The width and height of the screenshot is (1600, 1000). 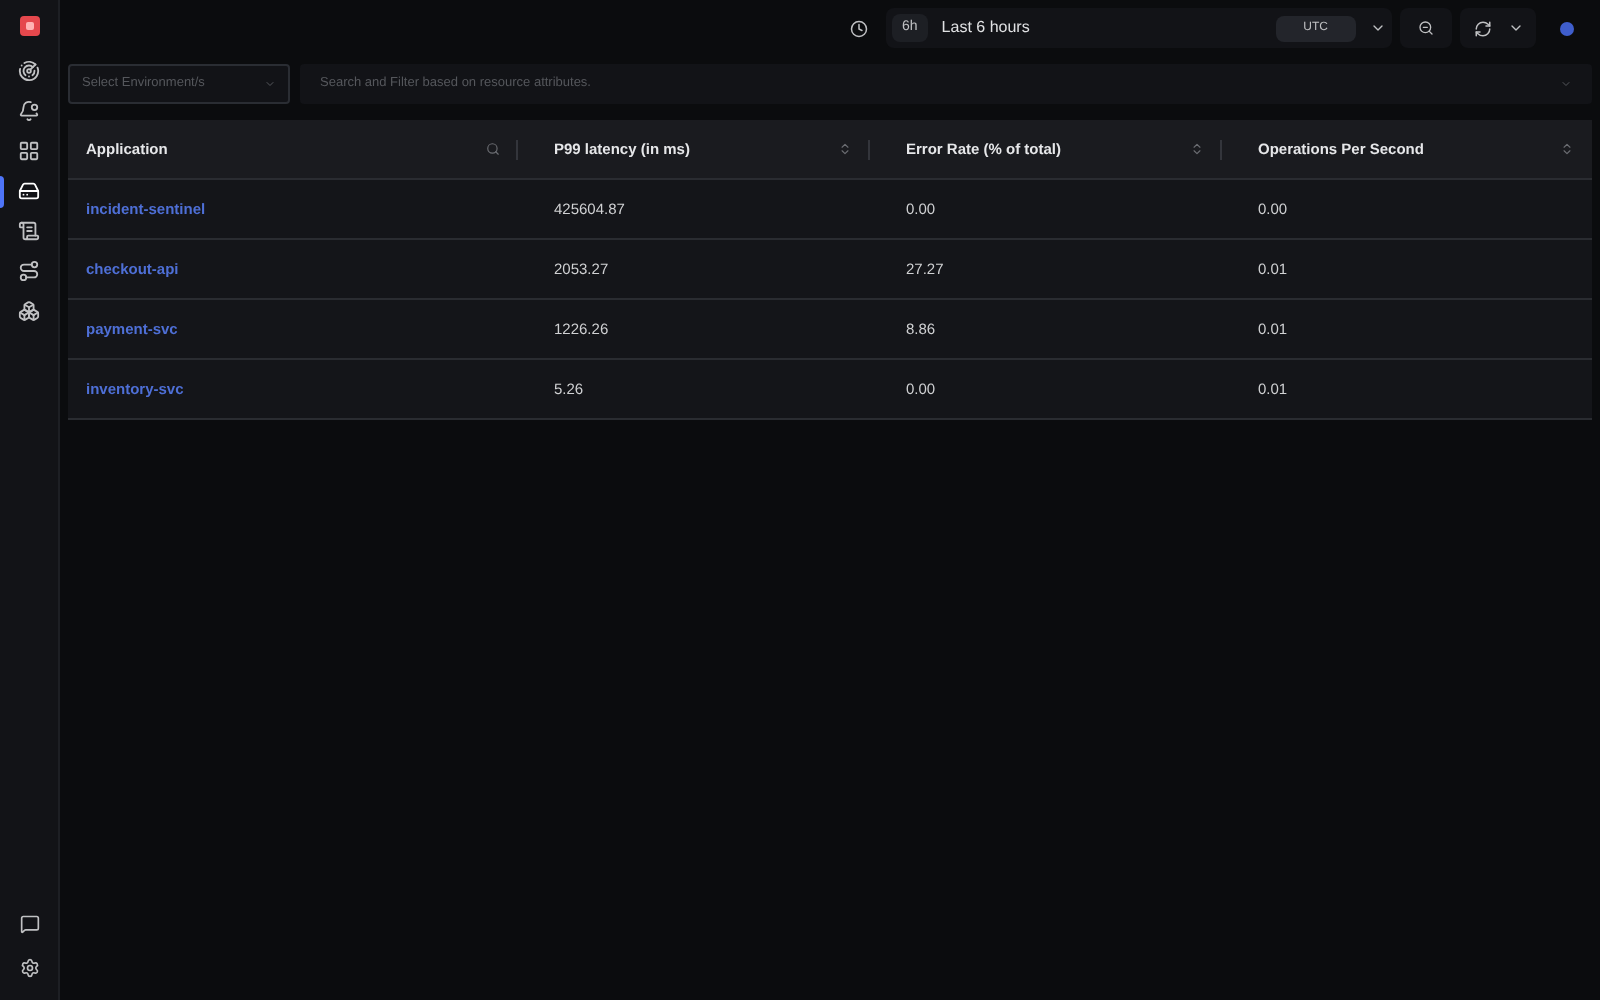 What do you see at coordinates (859, 28) in the screenshot?
I see `clock-icon` at bounding box center [859, 28].